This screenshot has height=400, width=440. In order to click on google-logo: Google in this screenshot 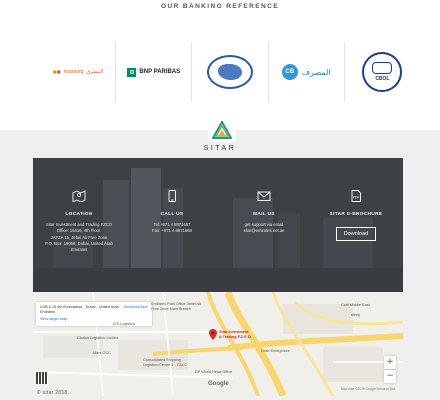, I will do `click(218, 384)`.